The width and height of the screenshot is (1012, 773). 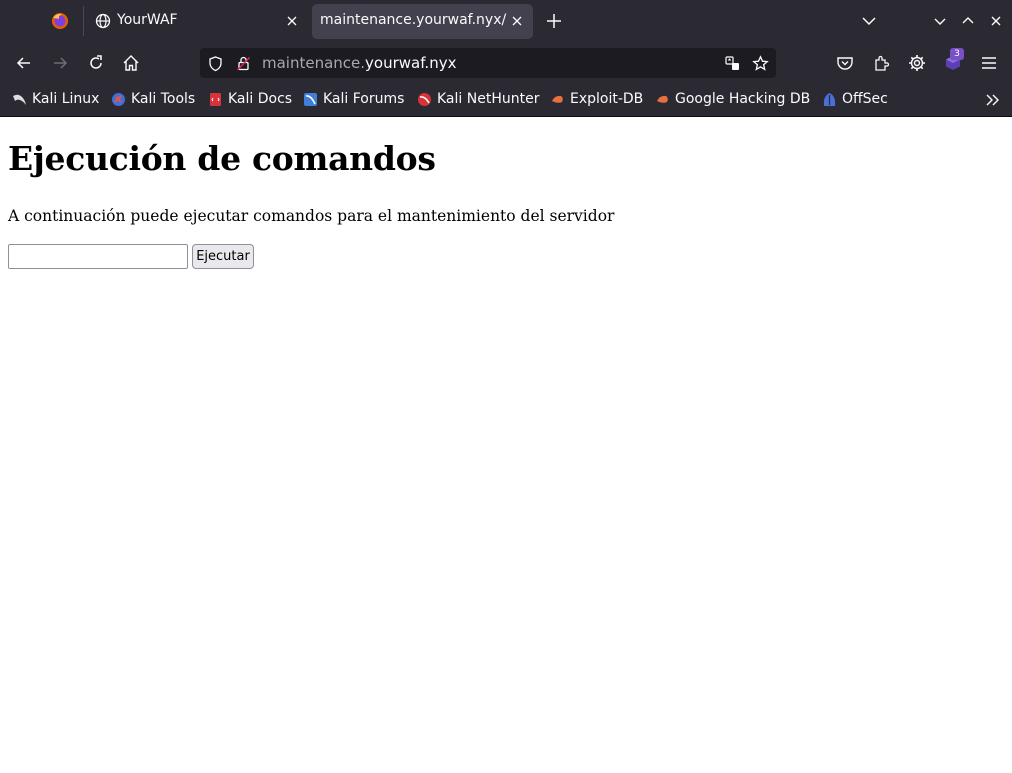 I want to click on kali-dragon-icon, so click(x=19, y=99).